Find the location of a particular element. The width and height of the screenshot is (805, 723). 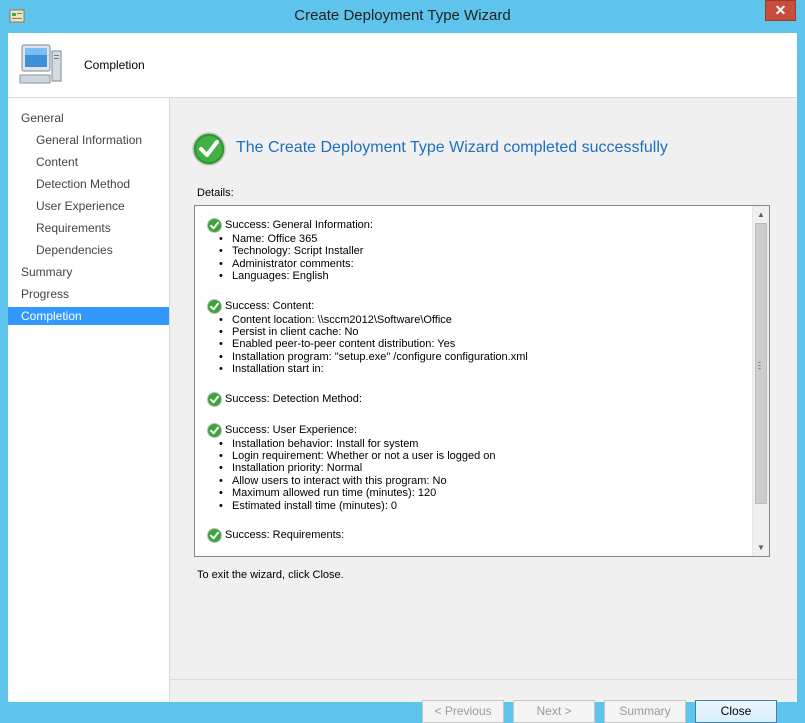

nav-item-user-experience: User Experience is located at coordinates (88, 206).